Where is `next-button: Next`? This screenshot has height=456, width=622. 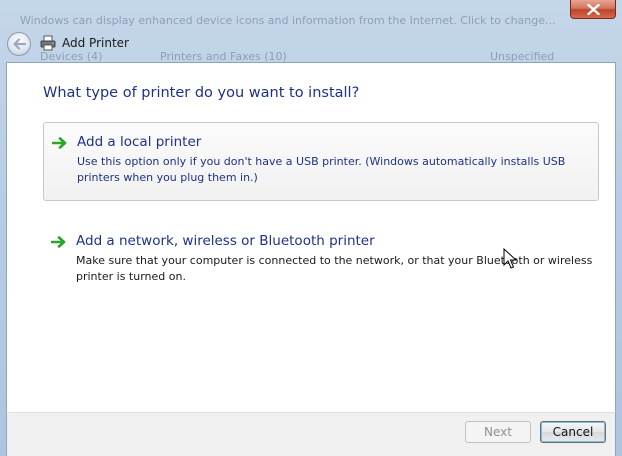
next-button: Next is located at coordinates (498, 432).